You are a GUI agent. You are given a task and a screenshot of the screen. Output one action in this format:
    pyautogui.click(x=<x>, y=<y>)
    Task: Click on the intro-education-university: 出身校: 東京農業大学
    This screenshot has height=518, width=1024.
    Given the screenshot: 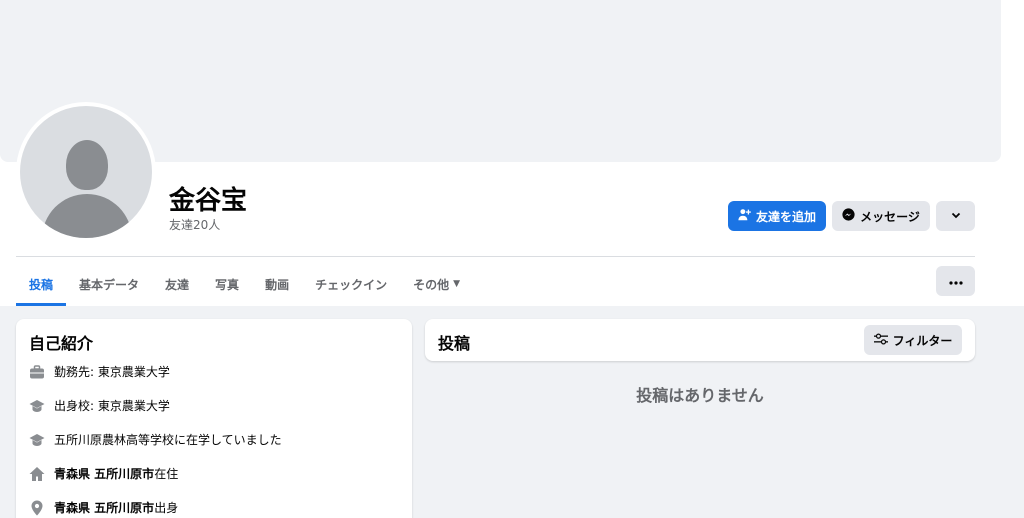 What is the action you would take?
    pyautogui.click(x=99, y=405)
    